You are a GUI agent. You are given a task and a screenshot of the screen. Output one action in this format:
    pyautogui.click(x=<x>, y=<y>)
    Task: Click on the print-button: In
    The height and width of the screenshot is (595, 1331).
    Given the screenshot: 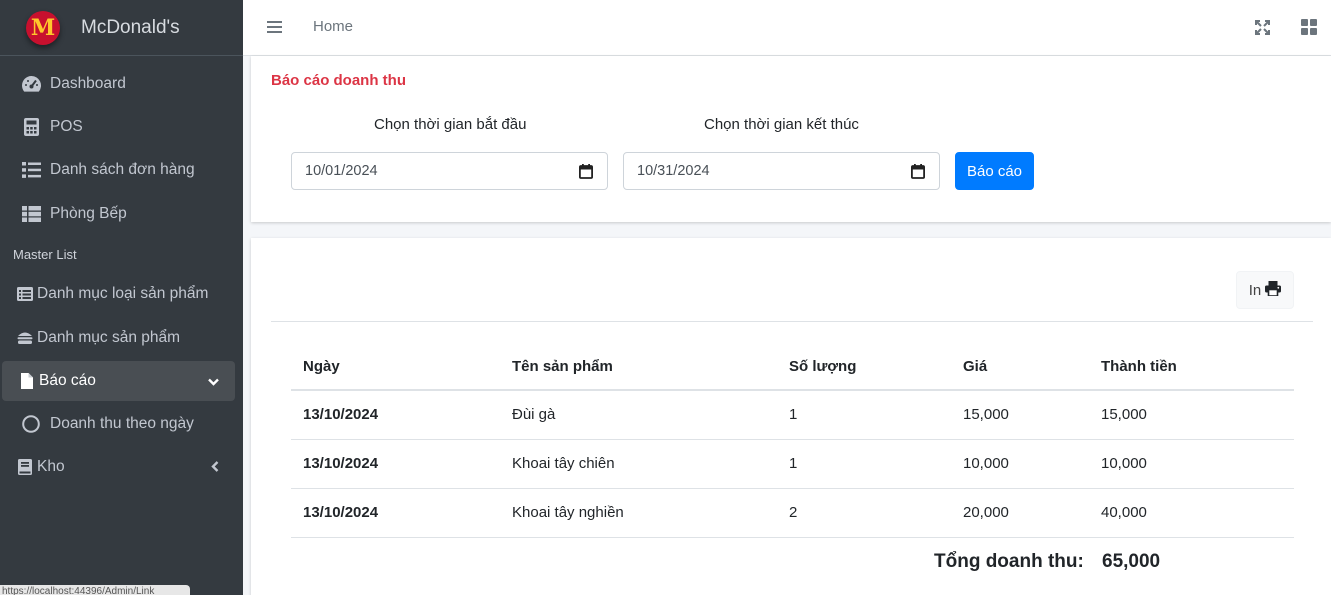 What is the action you would take?
    pyautogui.click(x=1265, y=290)
    